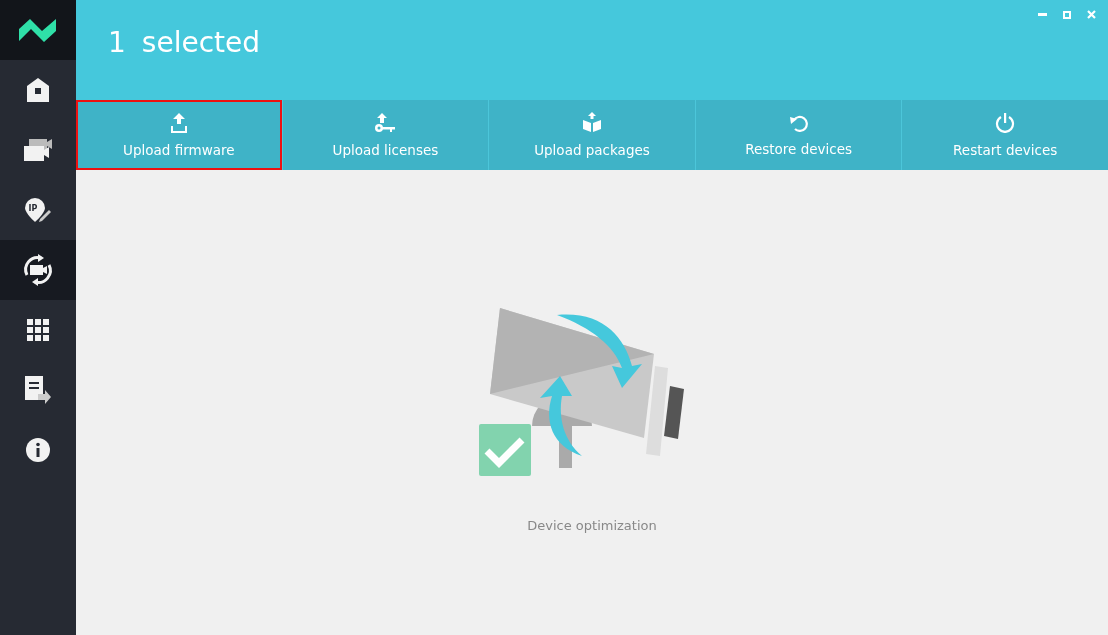 This screenshot has width=1108, height=635. I want to click on sidebar-item, so click(38, 270).